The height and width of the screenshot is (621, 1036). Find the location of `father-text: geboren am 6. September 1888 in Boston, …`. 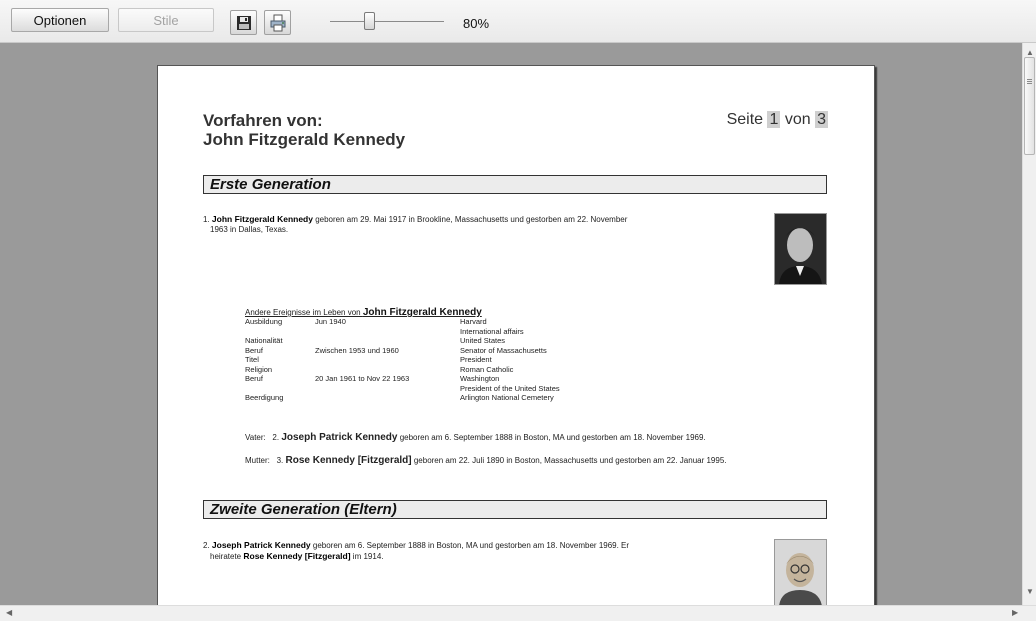

father-text: geboren am 6. September 1888 in Boston, … is located at coordinates (551, 437).